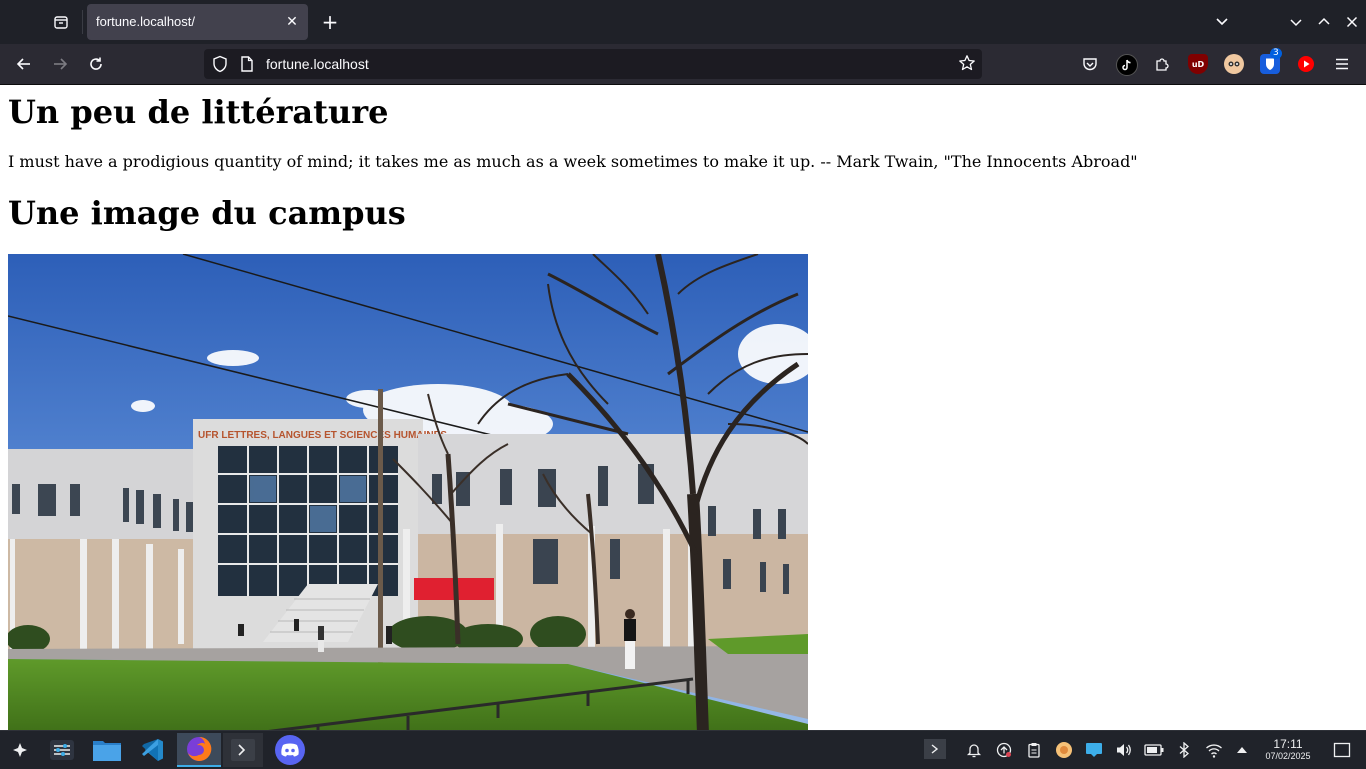  Describe the element at coordinates (1162, 64) in the screenshot. I see `puzzle-icon` at that location.